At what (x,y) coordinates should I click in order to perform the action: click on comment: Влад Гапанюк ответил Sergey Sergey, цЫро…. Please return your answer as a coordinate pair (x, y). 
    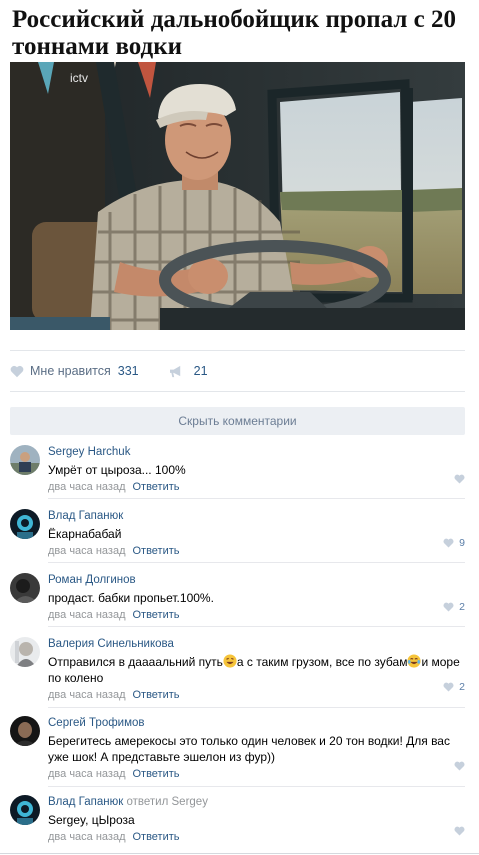
    Looking at the image, I should click on (237, 821).